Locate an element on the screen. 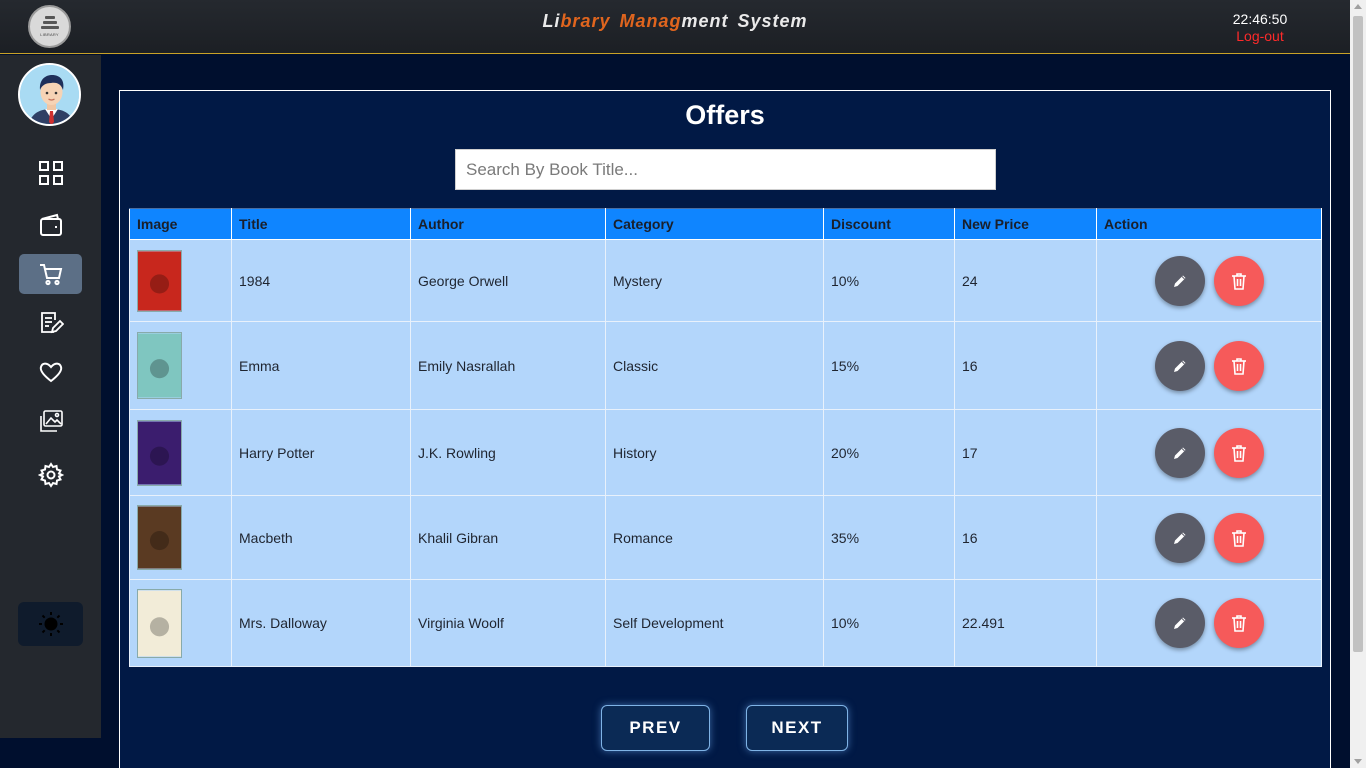  sidebar-item-wallet is located at coordinates (50, 225).